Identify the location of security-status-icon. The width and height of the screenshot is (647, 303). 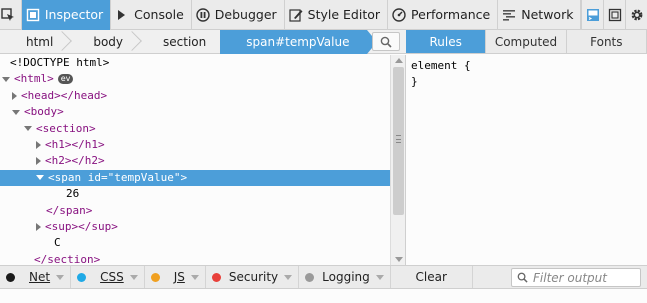
(216, 277).